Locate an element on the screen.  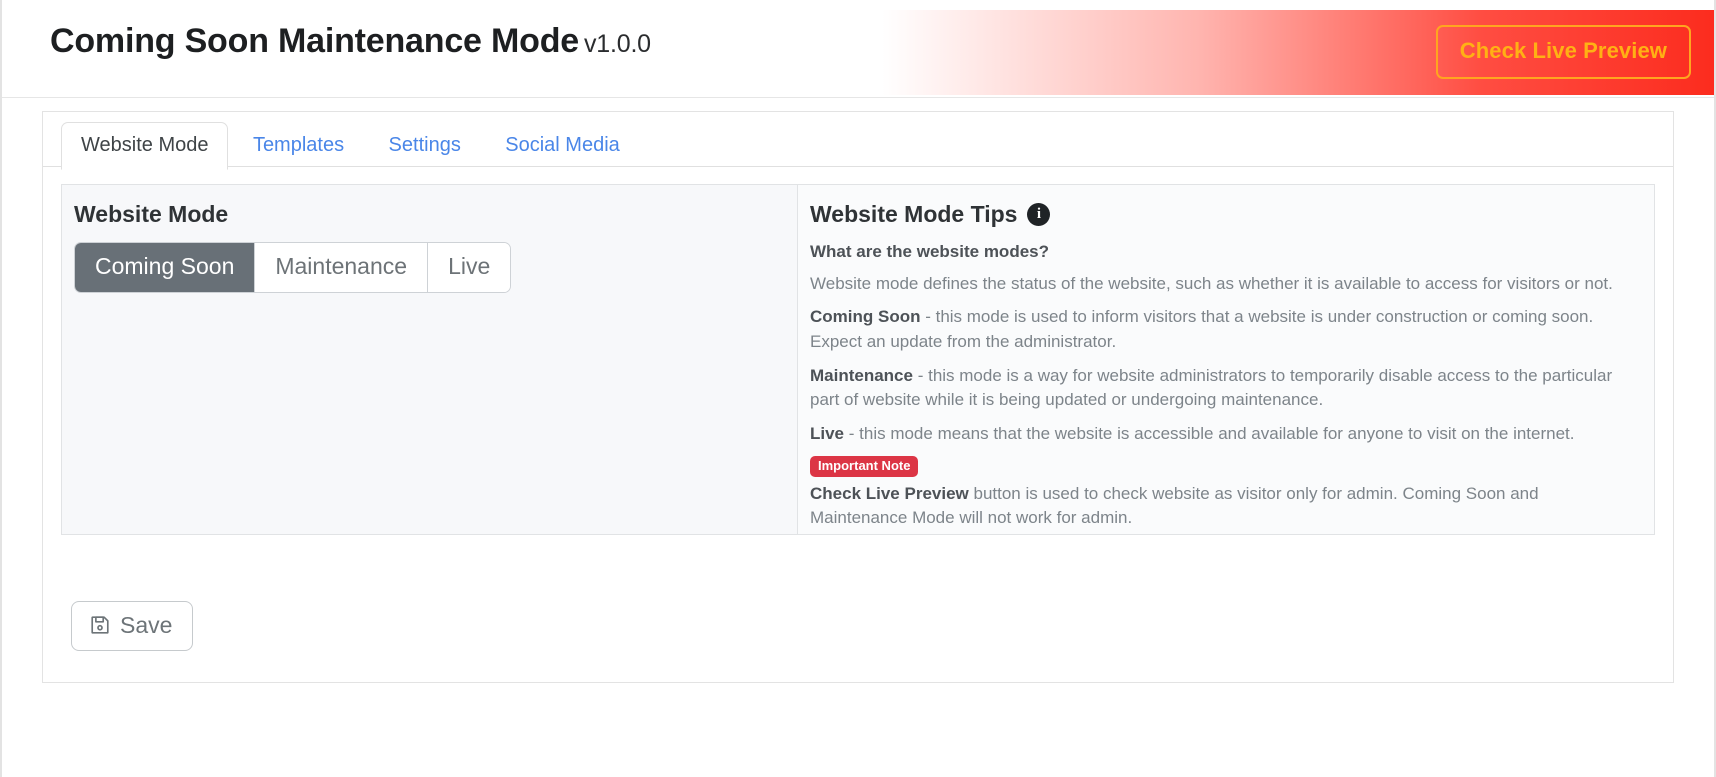
important-note-wrap: Important Note is located at coordinates (1225, 468).